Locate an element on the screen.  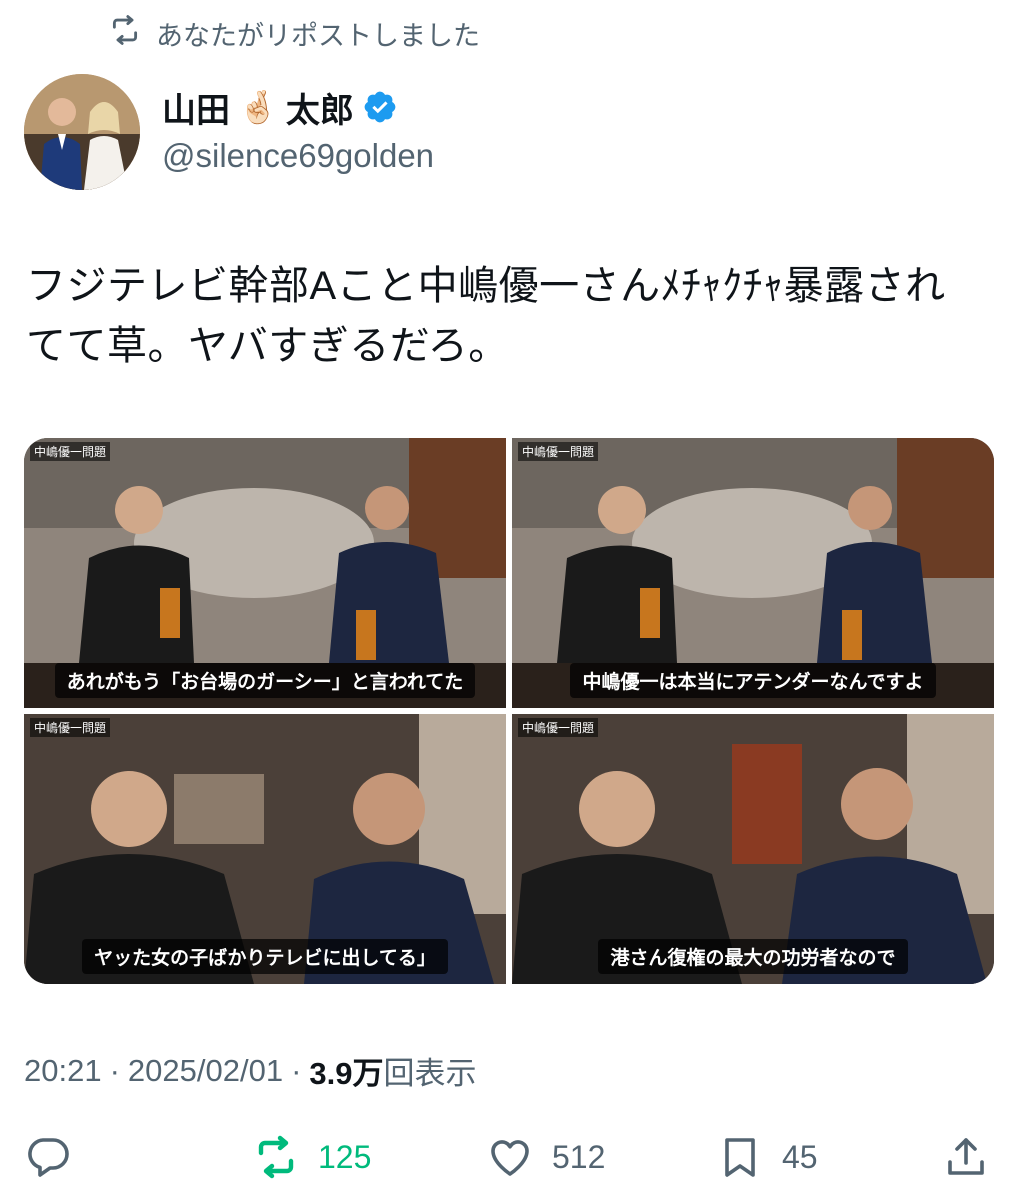
repost-context: あなたがリポストしました is located at coordinates (294, 33).